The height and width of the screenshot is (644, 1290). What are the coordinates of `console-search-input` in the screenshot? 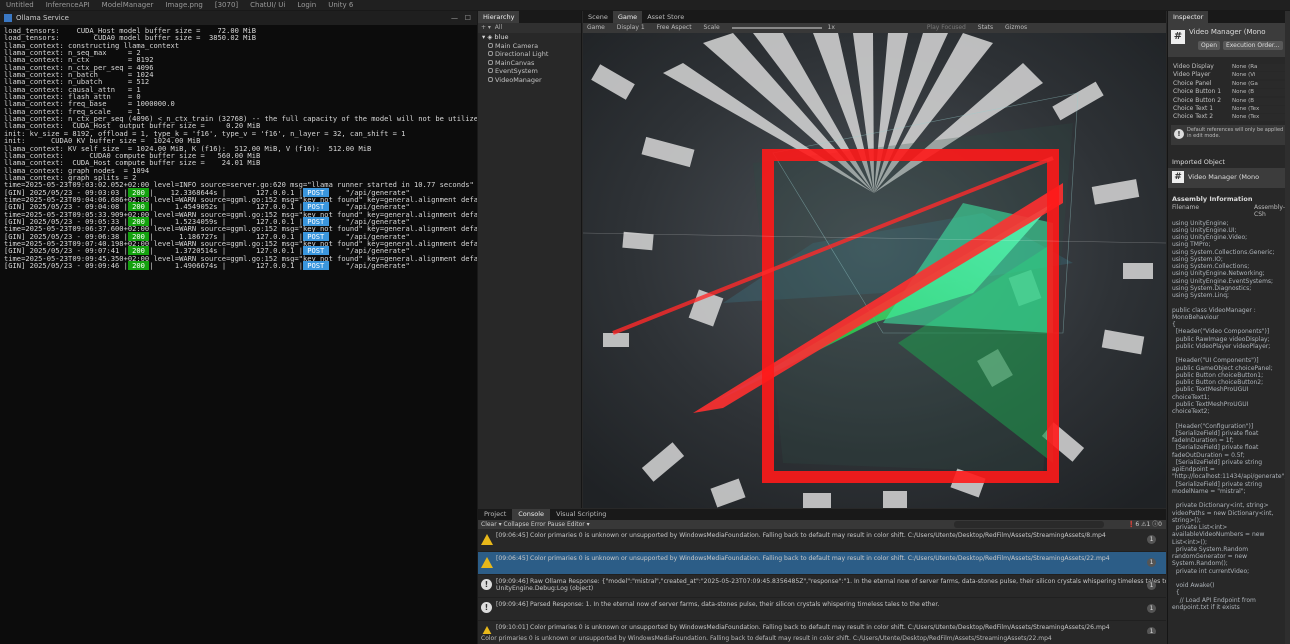 It's located at (1029, 524).